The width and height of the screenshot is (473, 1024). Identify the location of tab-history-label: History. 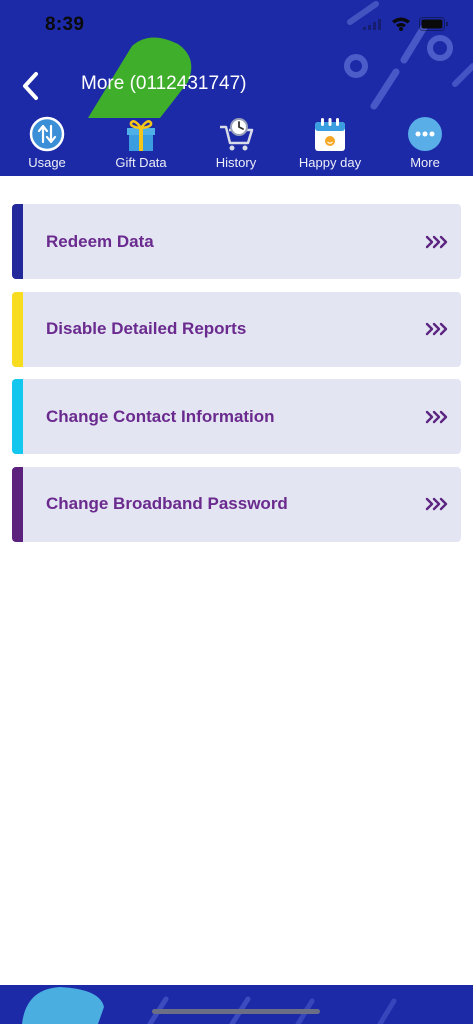
(236, 162).